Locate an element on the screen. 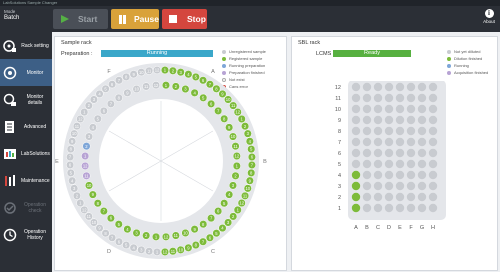 This screenshot has height=272, width=500. inner-vial: 5 is located at coordinates (203, 97).